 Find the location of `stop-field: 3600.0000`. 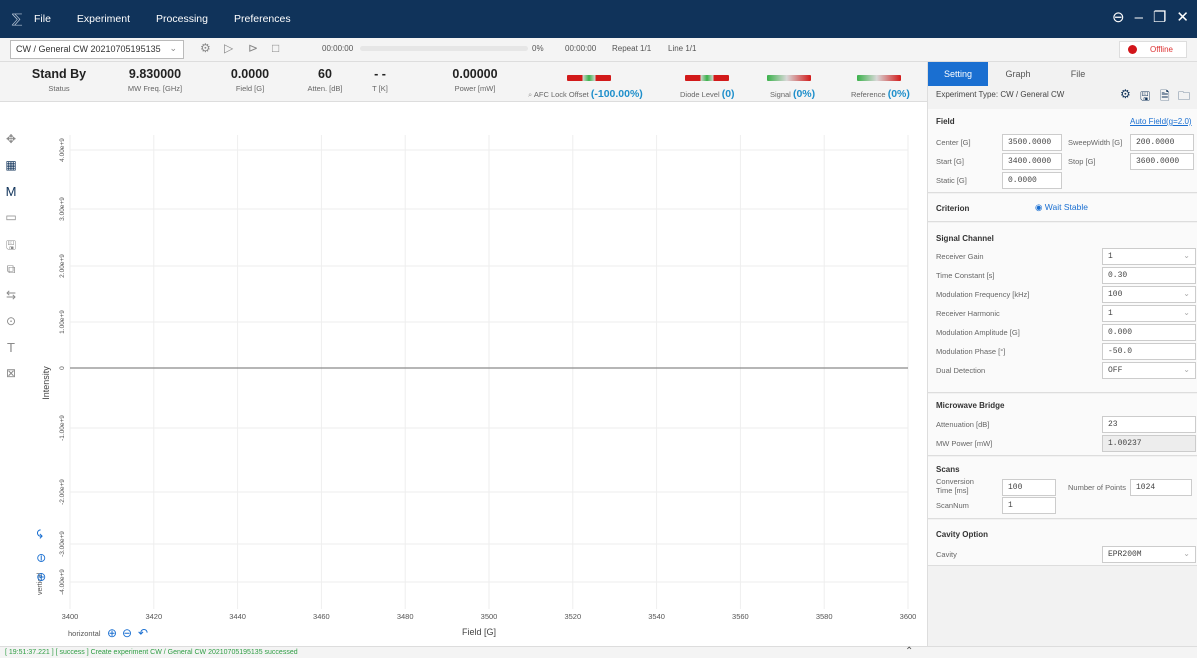

stop-field: 3600.0000 is located at coordinates (1162, 161).